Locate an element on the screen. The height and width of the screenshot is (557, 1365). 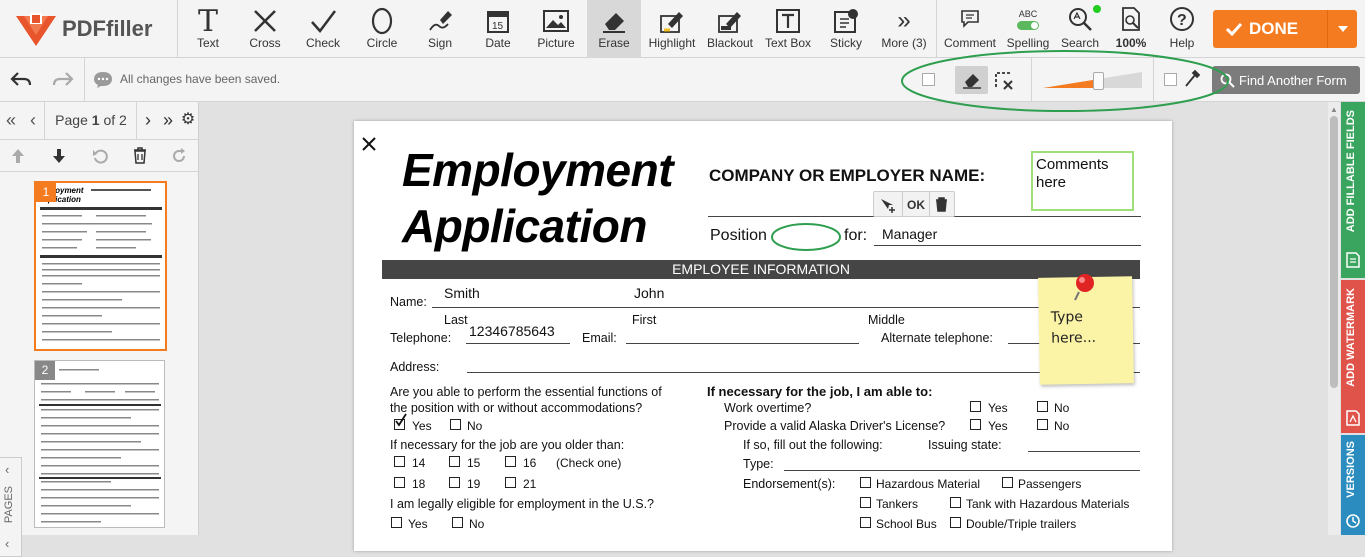
overtime-yes-checkbox is located at coordinates (975, 406).